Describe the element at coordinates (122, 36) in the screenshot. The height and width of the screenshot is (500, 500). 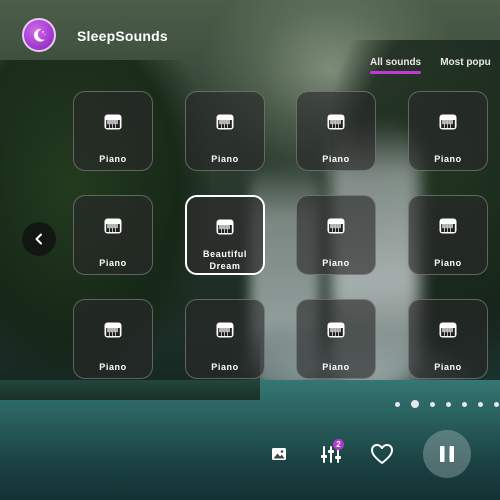
I see `app-title: SleepSounds` at that location.